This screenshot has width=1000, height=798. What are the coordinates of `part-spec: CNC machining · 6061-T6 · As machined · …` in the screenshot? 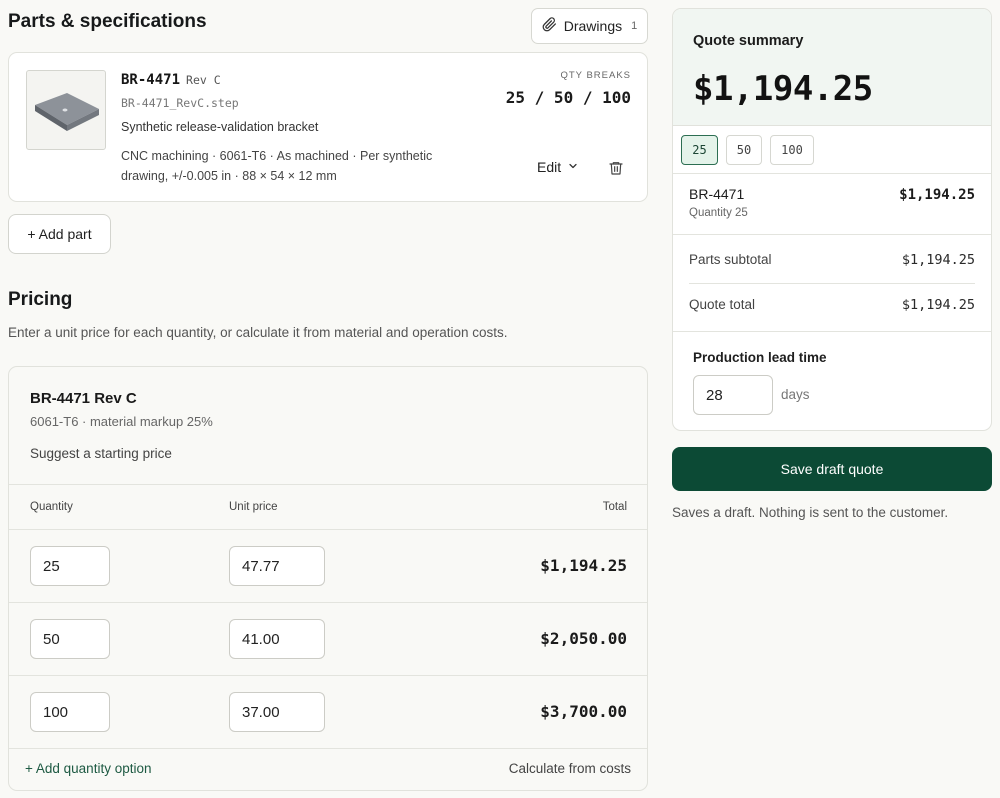 It's located at (301, 166).